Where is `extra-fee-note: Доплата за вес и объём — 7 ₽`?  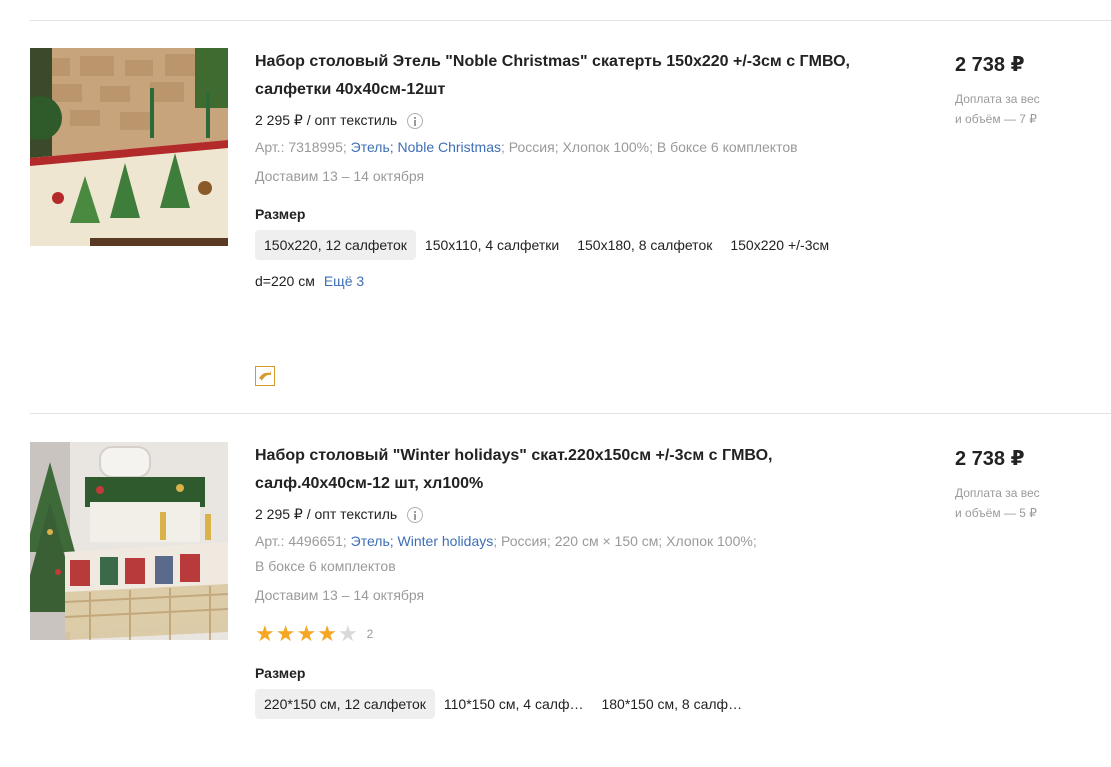 extra-fee-note: Доплата за вес и объём — 7 ₽ is located at coordinates (1025, 109).